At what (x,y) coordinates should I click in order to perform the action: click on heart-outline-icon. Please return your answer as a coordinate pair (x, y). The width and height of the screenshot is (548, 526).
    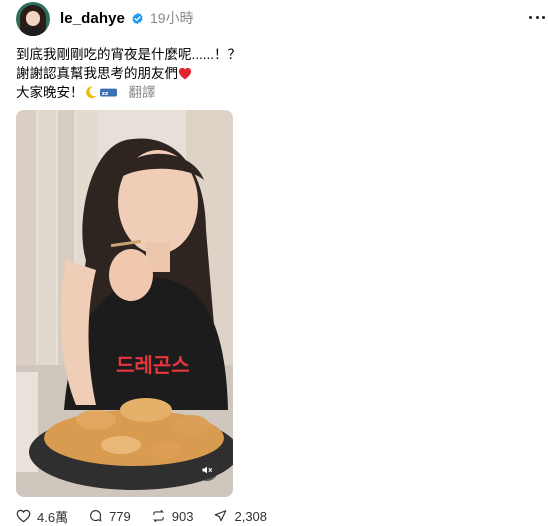
    Looking at the image, I should click on (23, 516).